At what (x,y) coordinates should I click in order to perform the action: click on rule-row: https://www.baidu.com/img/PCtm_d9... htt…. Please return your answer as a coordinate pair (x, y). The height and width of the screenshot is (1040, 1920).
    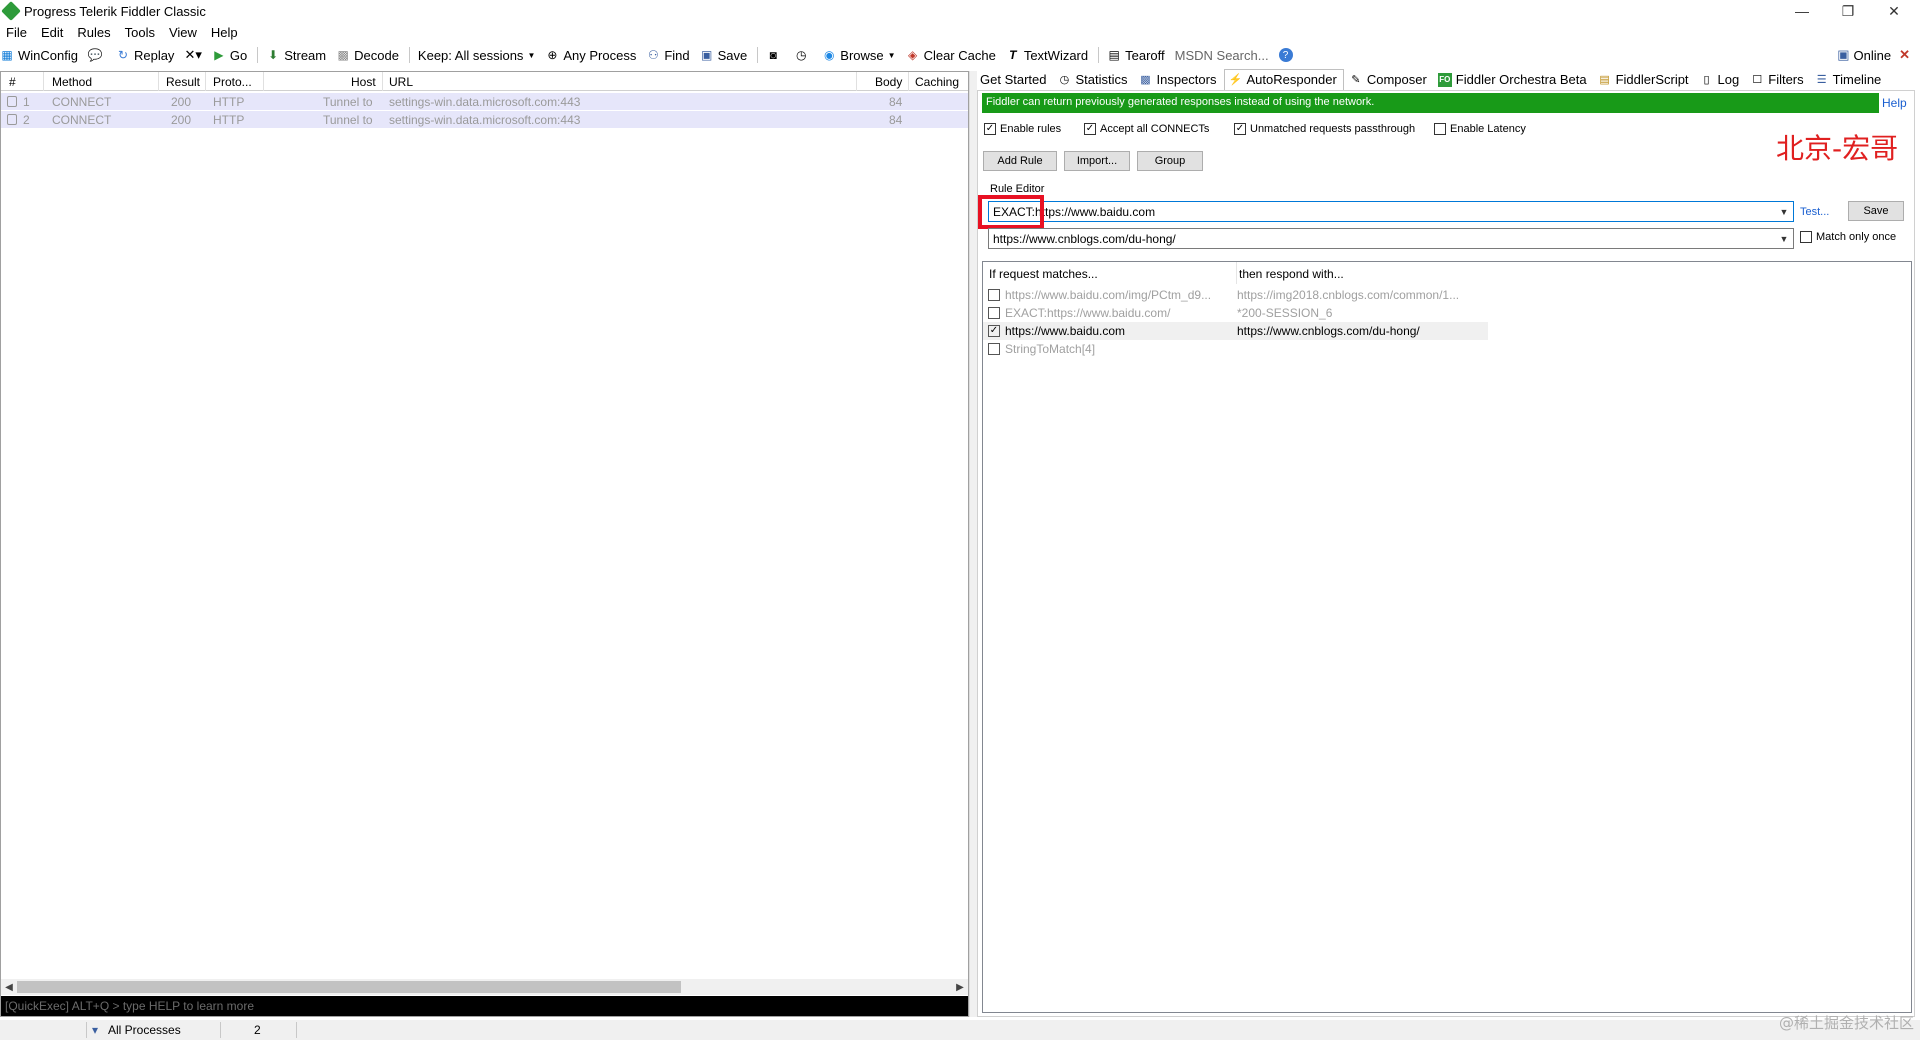
    Looking at the image, I should click on (1235, 295).